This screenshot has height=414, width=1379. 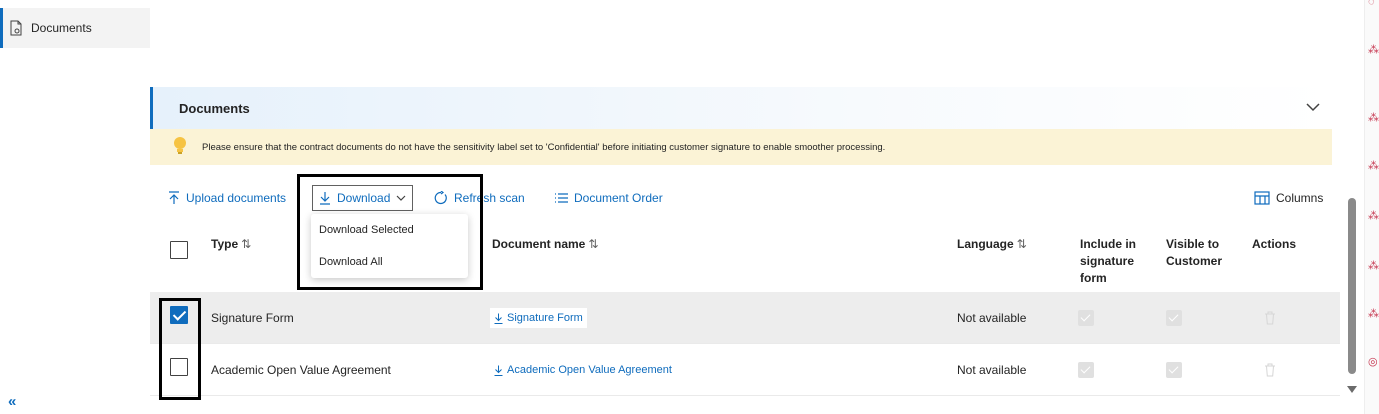 I want to click on nav-item-label: Documents, so click(x=61, y=28).